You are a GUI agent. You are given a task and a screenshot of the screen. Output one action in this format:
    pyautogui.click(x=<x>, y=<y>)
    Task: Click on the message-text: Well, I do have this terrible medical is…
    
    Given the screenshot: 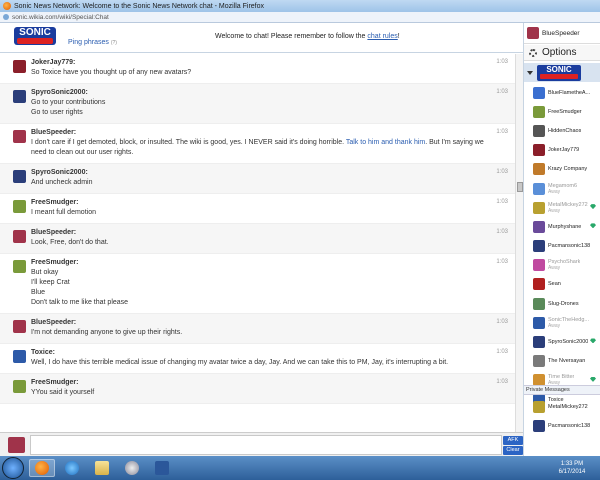 What is the action you would take?
    pyautogui.click(x=258, y=363)
    